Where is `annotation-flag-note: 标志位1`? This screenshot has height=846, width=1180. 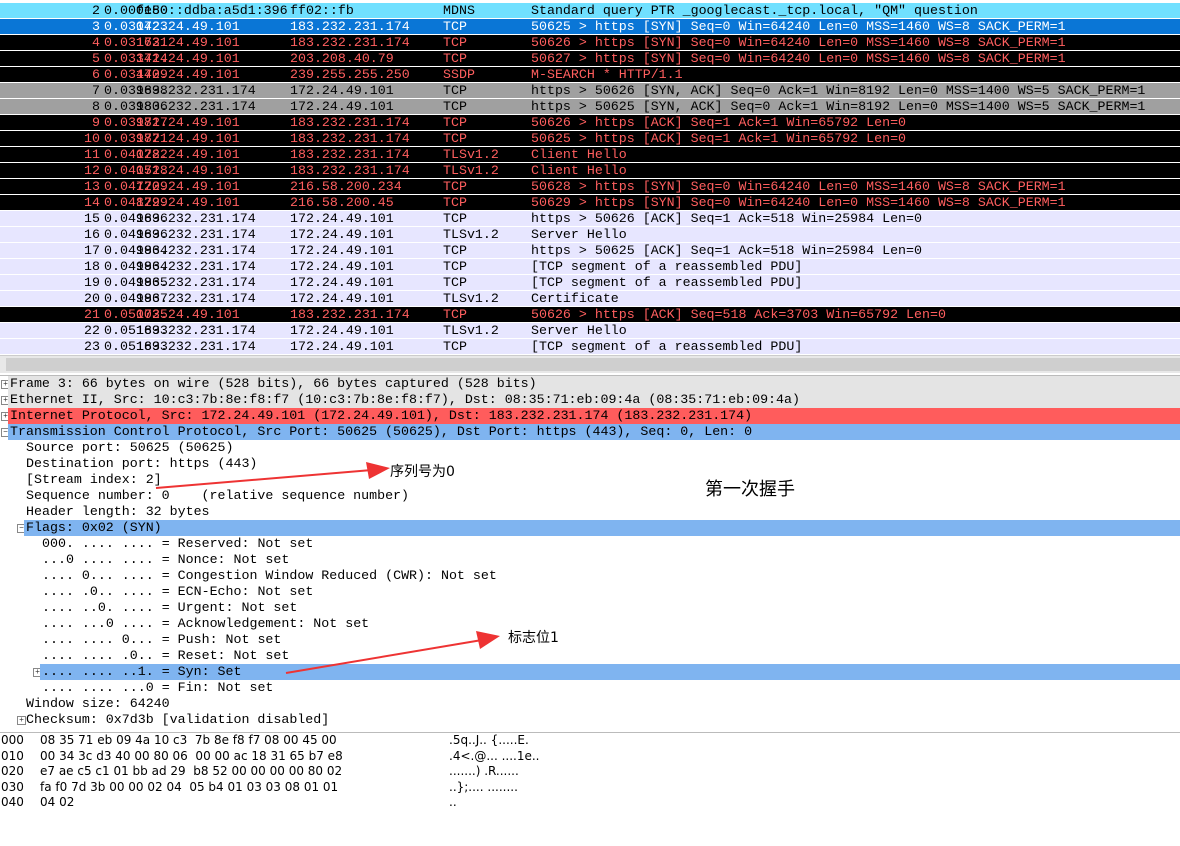 annotation-flag-note: 标志位1 is located at coordinates (533, 638).